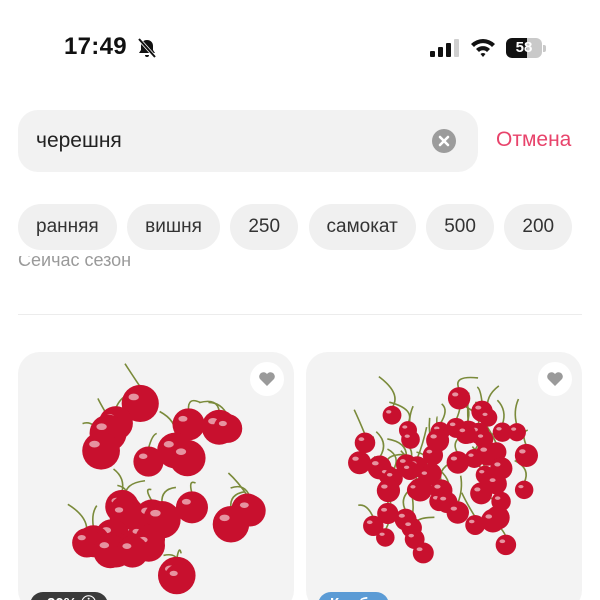 Image resolution: width=600 pixels, height=600 pixels. I want to click on chip-samokat: самокат, so click(362, 227).